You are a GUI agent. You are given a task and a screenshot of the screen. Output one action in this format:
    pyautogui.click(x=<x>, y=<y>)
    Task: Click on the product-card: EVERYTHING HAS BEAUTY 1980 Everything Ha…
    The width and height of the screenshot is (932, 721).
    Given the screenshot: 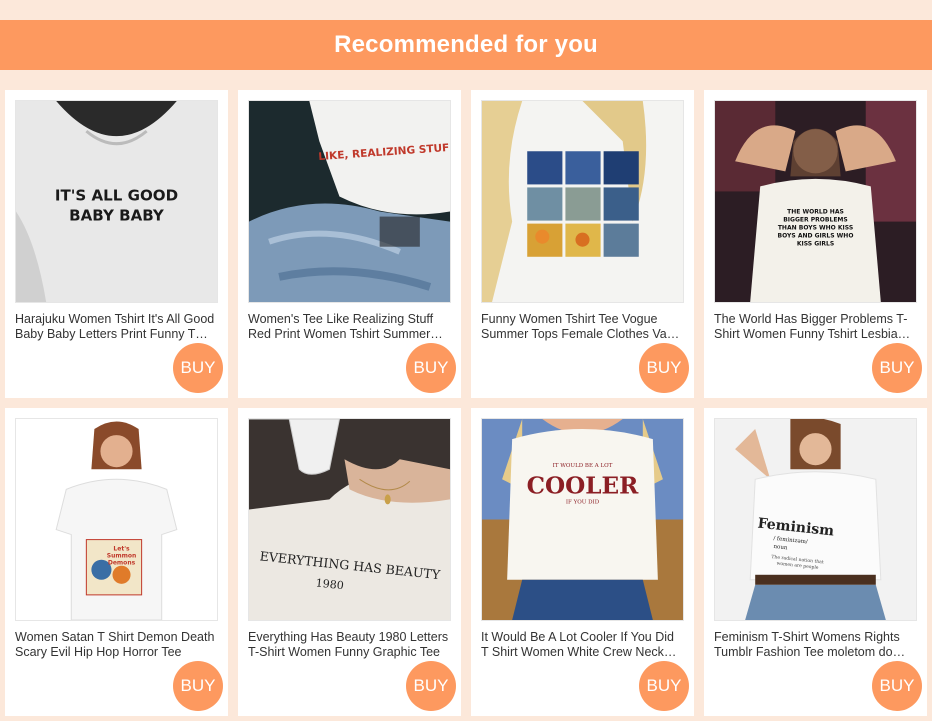 What is the action you would take?
    pyautogui.click(x=349, y=562)
    